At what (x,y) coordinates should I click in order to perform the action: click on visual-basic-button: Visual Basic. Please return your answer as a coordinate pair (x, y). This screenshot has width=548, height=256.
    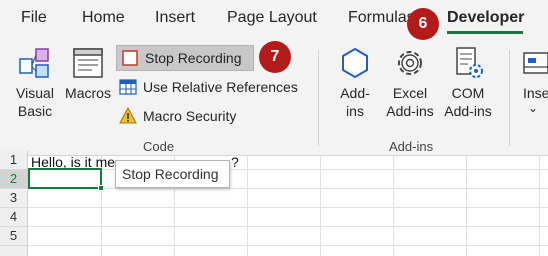
    Looking at the image, I should click on (35, 82).